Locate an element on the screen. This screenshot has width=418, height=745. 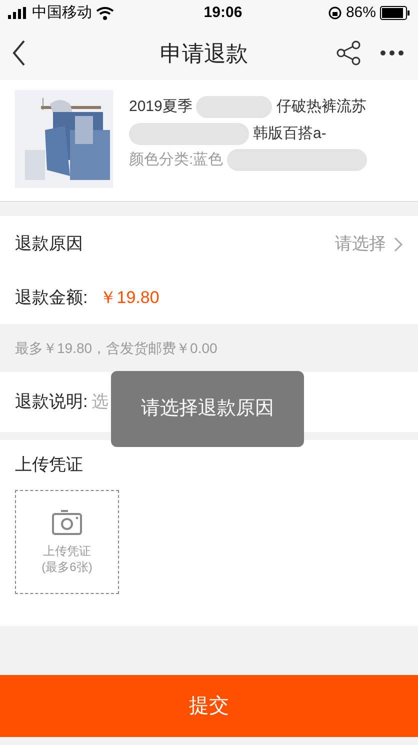
back-icon is located at coordinates (19, 53).